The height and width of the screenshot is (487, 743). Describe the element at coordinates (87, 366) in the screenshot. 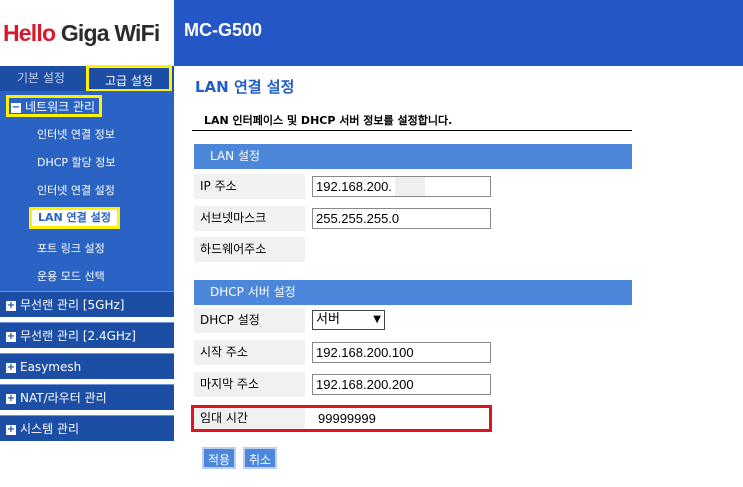

I see `menu-group-easymesh: + Easymesh` at that location.